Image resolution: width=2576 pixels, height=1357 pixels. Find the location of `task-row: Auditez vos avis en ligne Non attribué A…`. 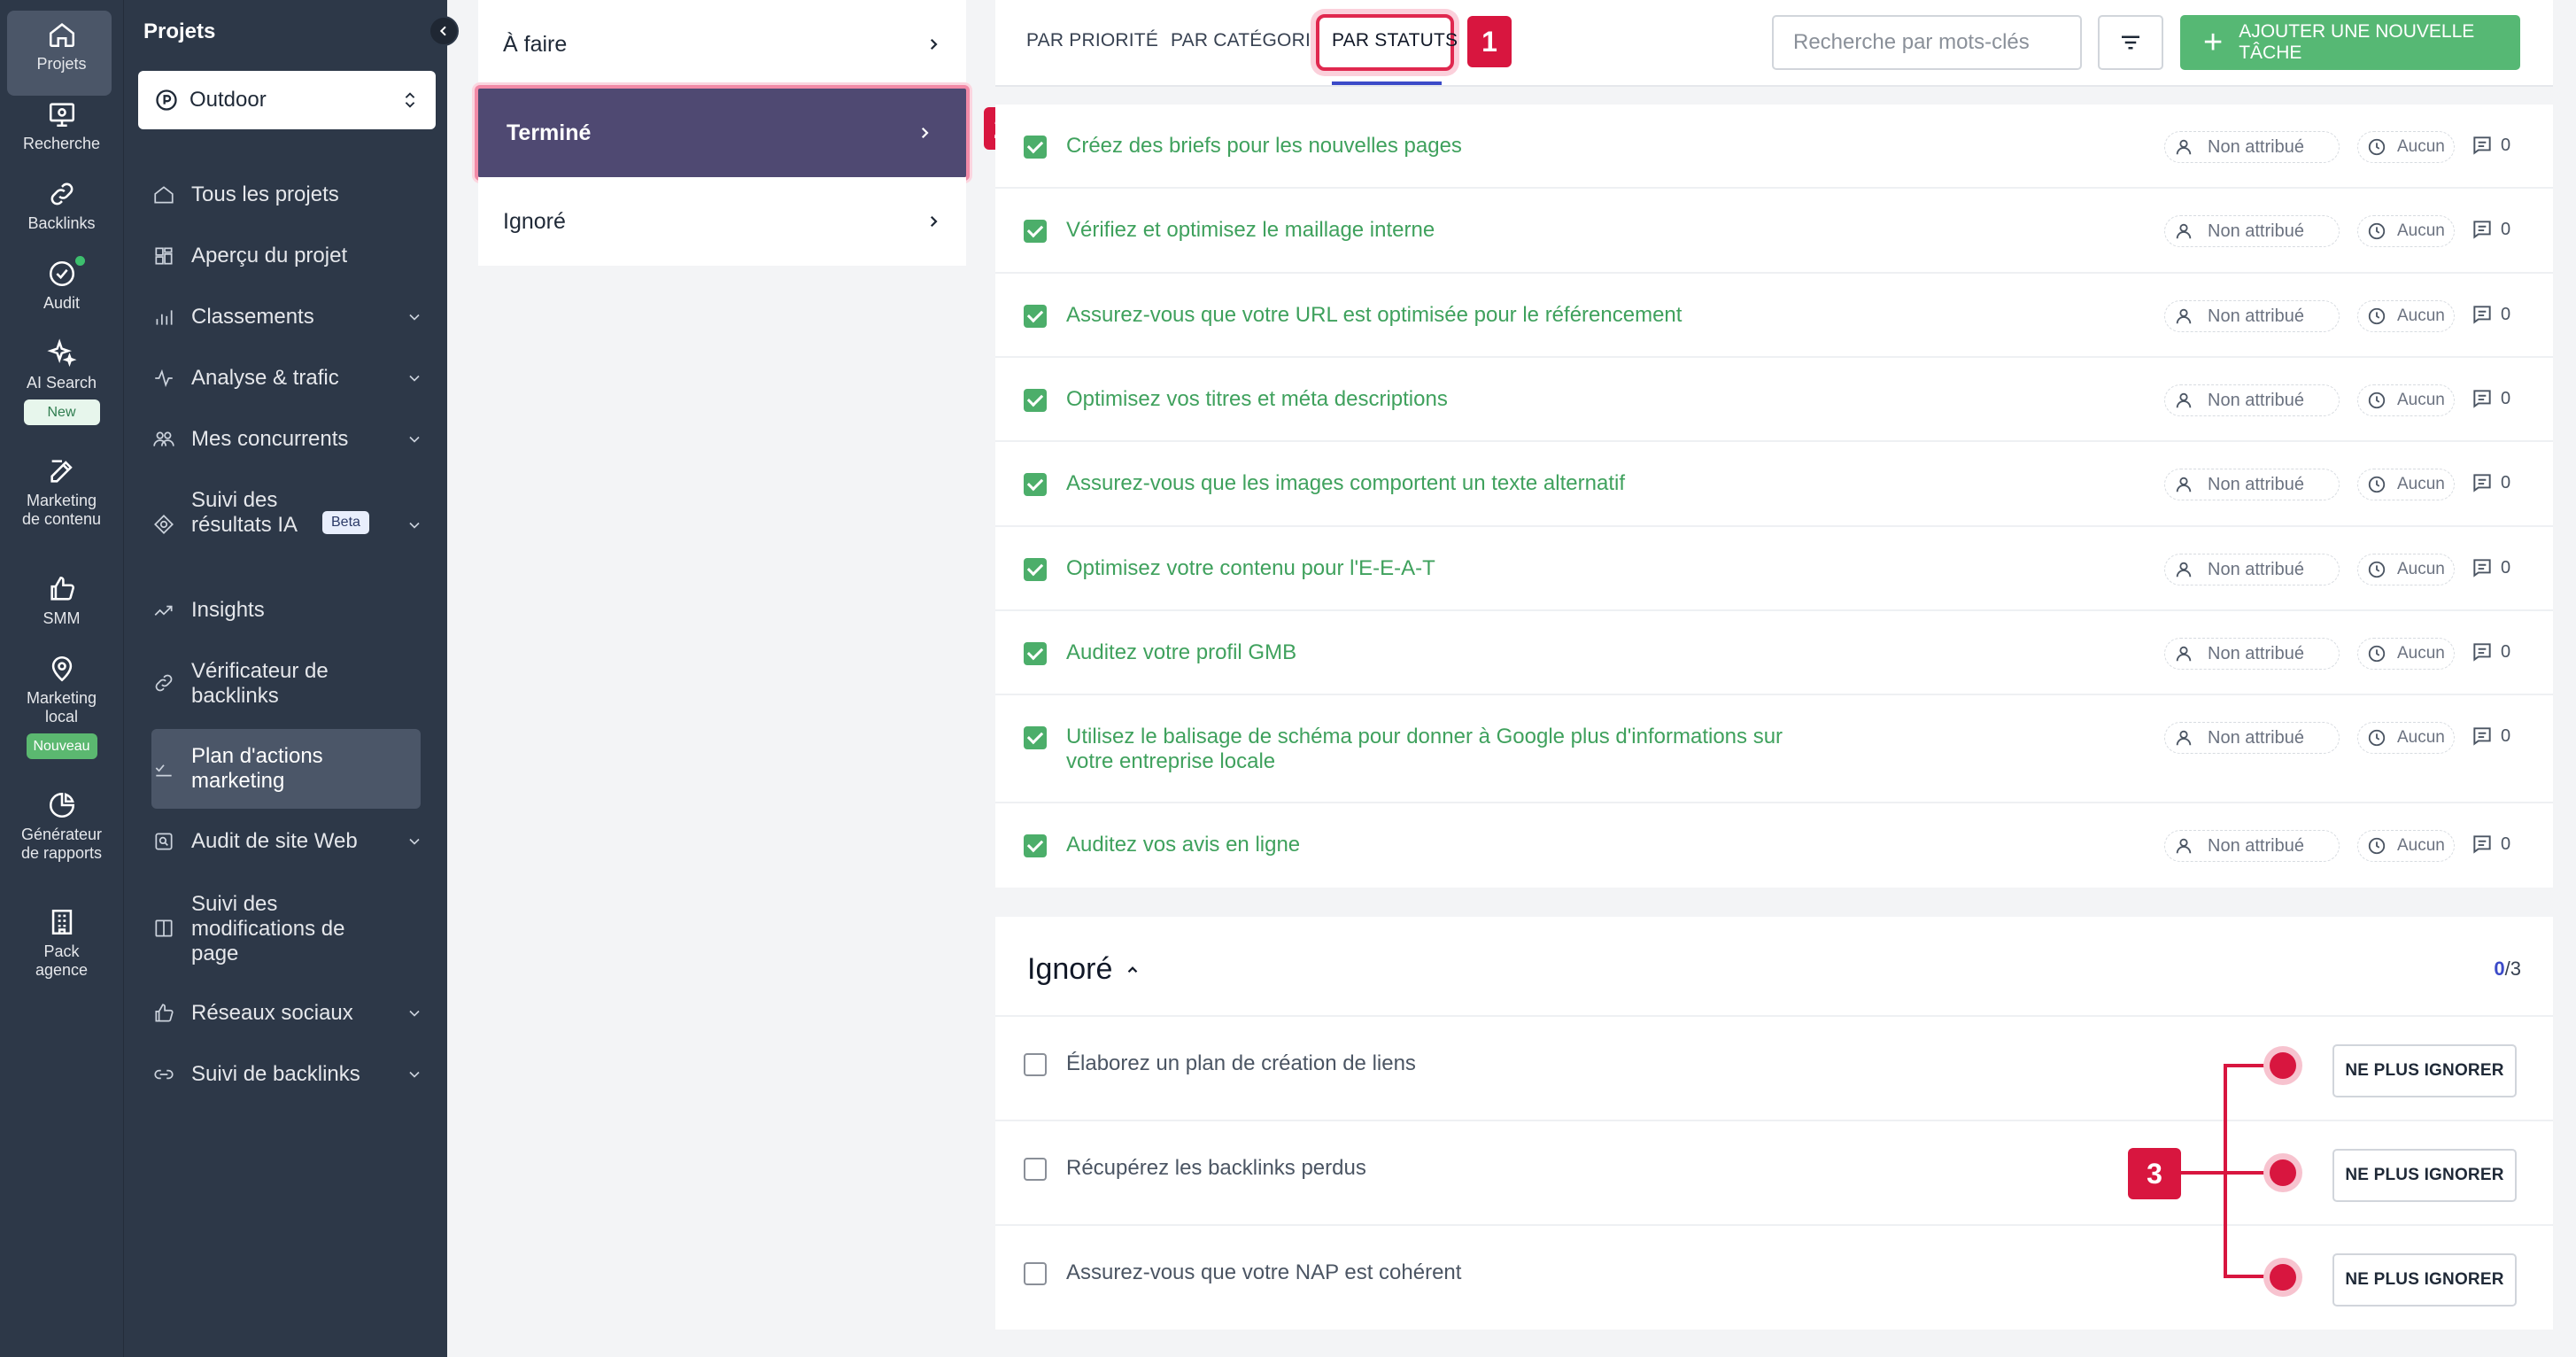

task-row: Auditez vos avis en ligne Non attribué A… is located at coordinates (1774, 845).